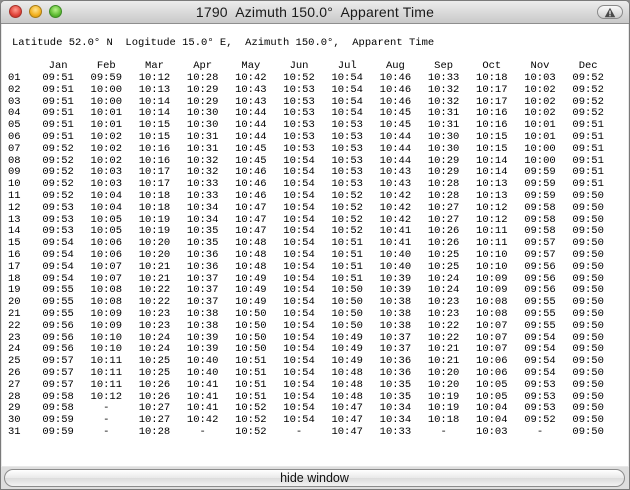 Image resolution: width=630 pixels, height=490 pixels. I want to click on time-cell: 10:47, so click(347, 431).